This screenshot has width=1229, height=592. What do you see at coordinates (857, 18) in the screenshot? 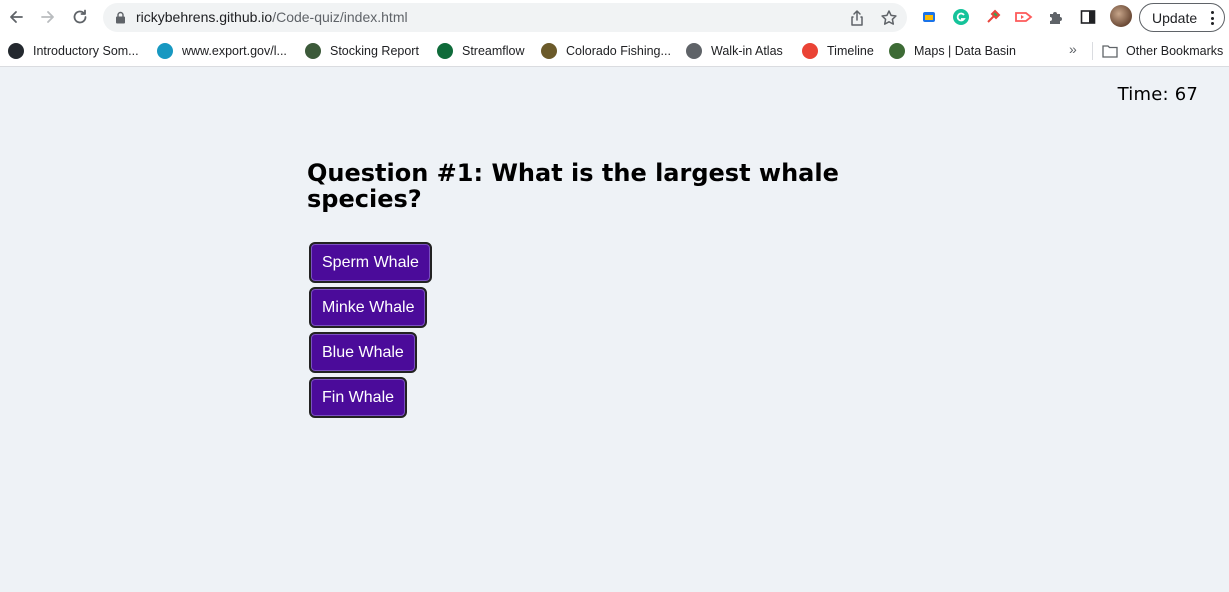
I see `share-icon` at bounding box center [857, 18].